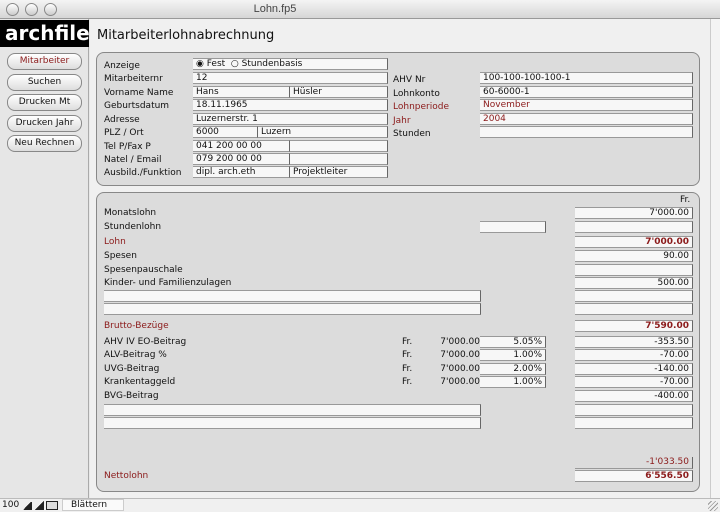  Describe the element at coordinates (126, 476) in the screenshot. I see `payroll-row-label: Nettolohn` at that location.